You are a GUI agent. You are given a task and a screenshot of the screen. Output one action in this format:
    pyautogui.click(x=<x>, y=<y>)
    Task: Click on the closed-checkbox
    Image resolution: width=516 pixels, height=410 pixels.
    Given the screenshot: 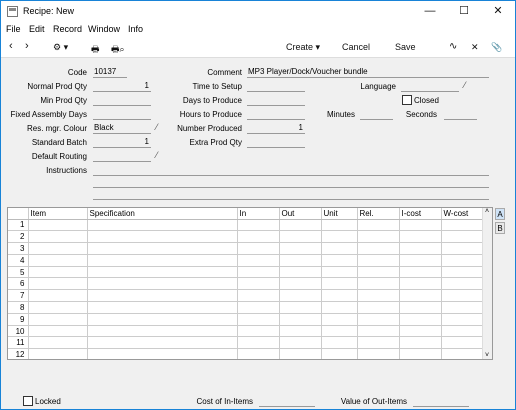 What is the action you would take?
    pyautogui.click(x=407, y=100)
    